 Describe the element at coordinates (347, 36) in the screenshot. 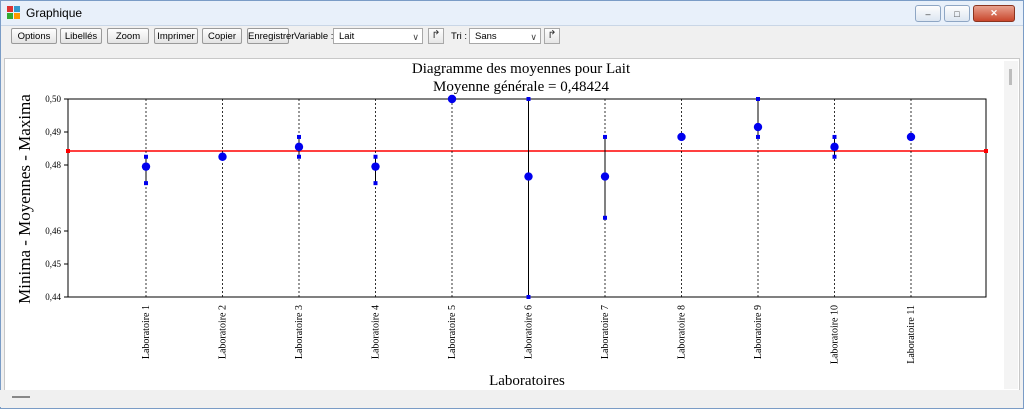

I see `variable-value: Lait` at that location.